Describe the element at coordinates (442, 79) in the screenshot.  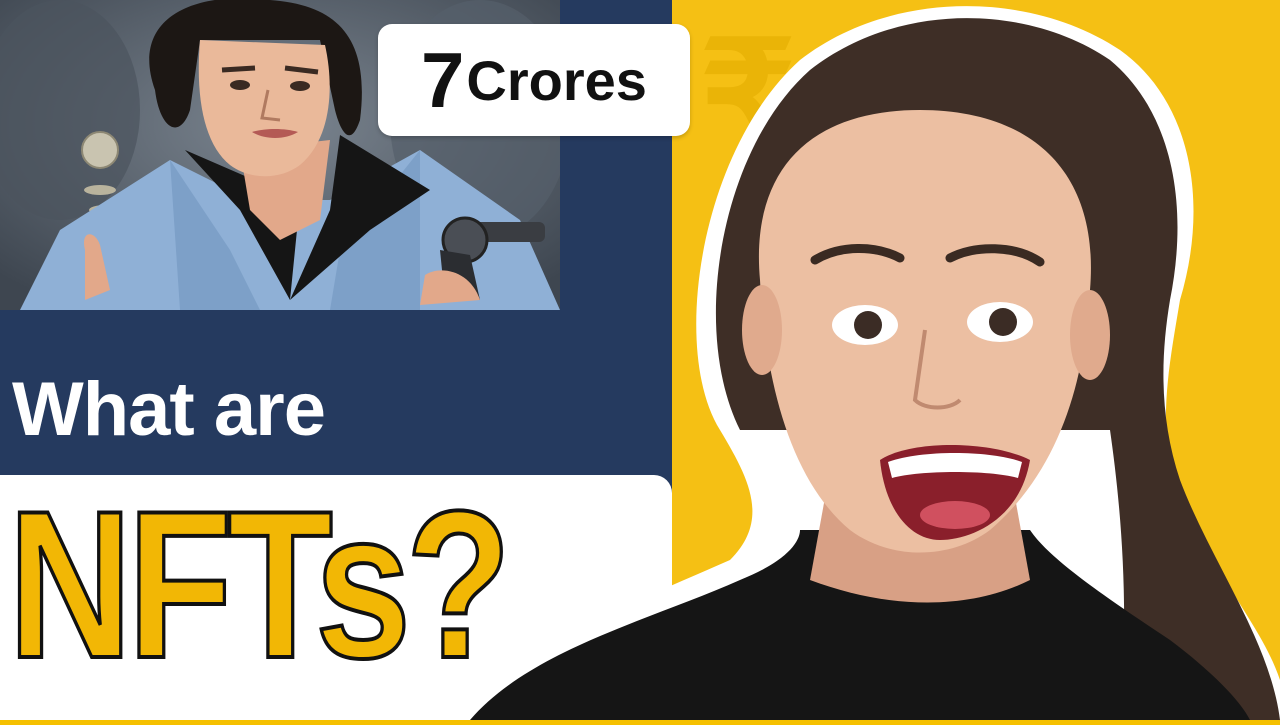
I see `badge-number: 7` at that location.